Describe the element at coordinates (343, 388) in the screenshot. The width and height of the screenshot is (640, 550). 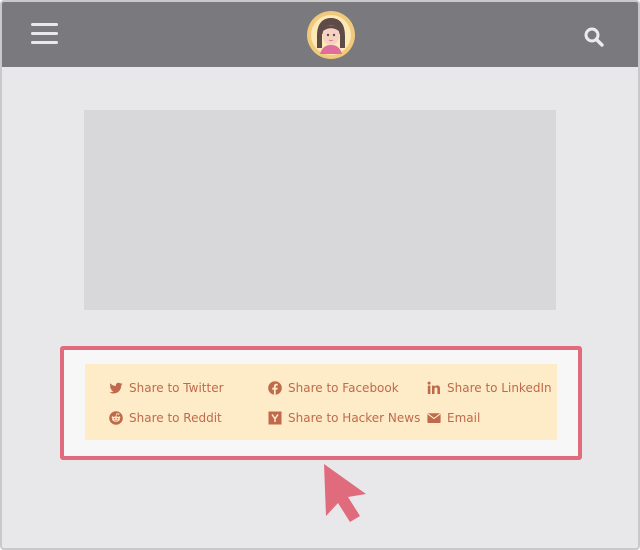
I see `share-facebook-label: Share to Facebook` at that location.